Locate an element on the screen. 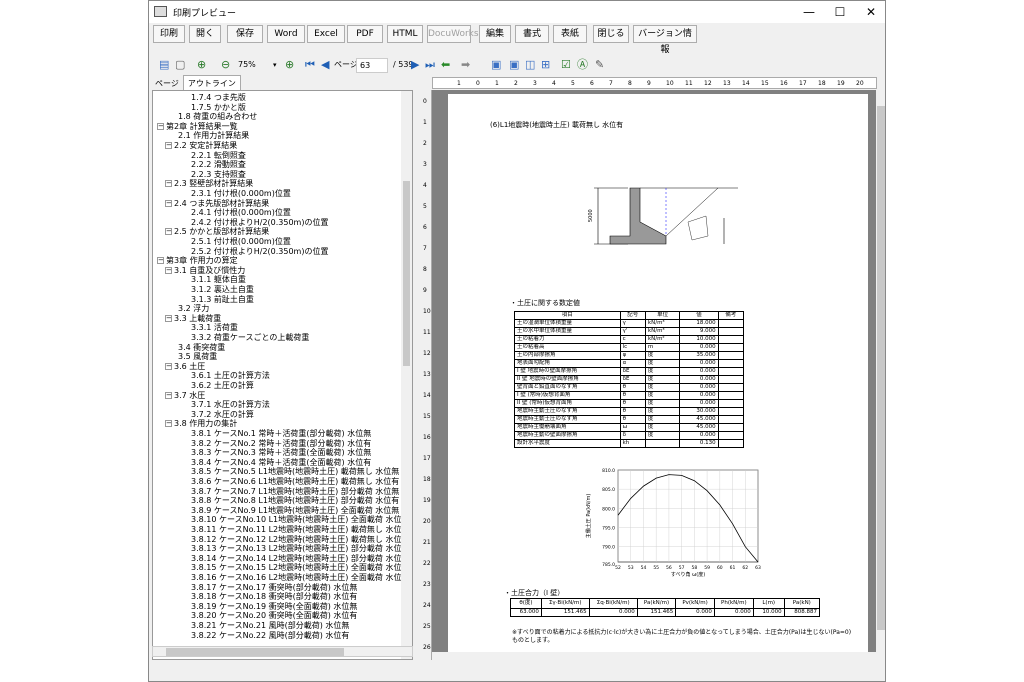 This screenshot has width=1024, height=682. tree-item: 3.6.1 土圧の計算方法 is located at coordinates (230, 376).